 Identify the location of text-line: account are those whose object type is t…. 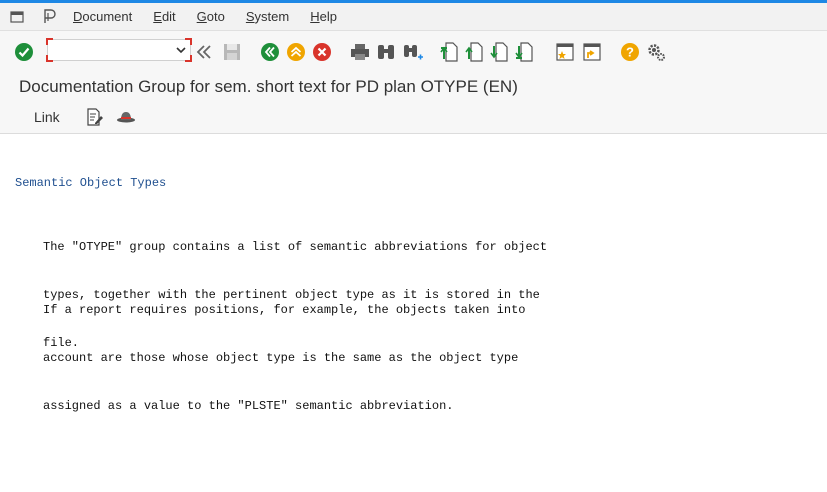
(281, 358).